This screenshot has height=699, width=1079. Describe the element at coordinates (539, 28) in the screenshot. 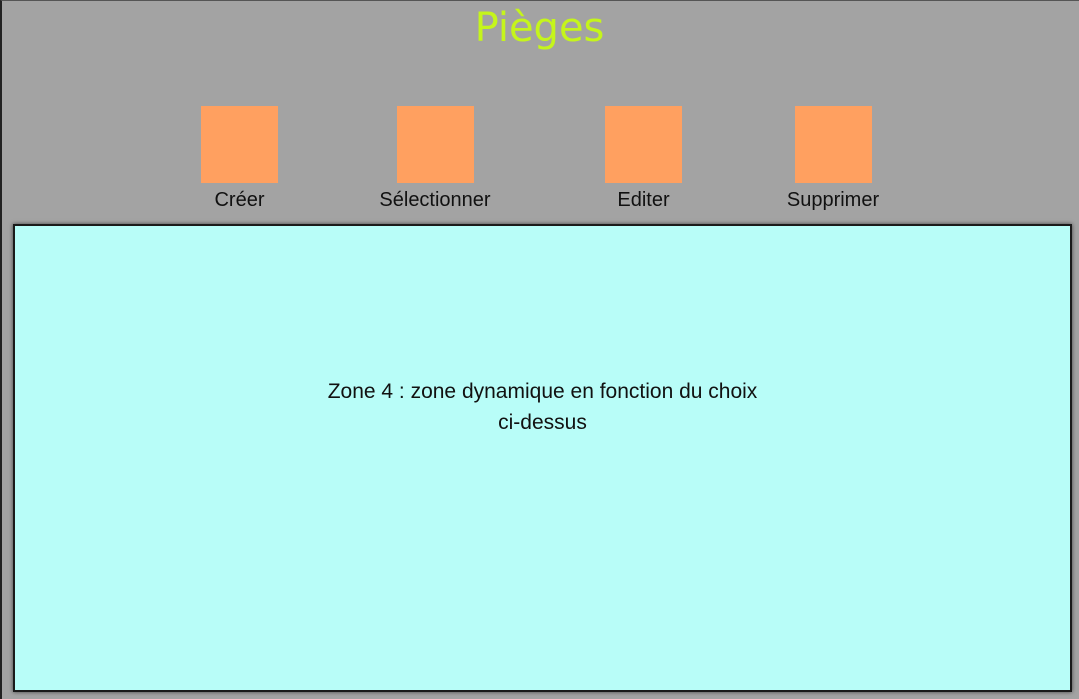

I see `page-title: Pièges` at that location.